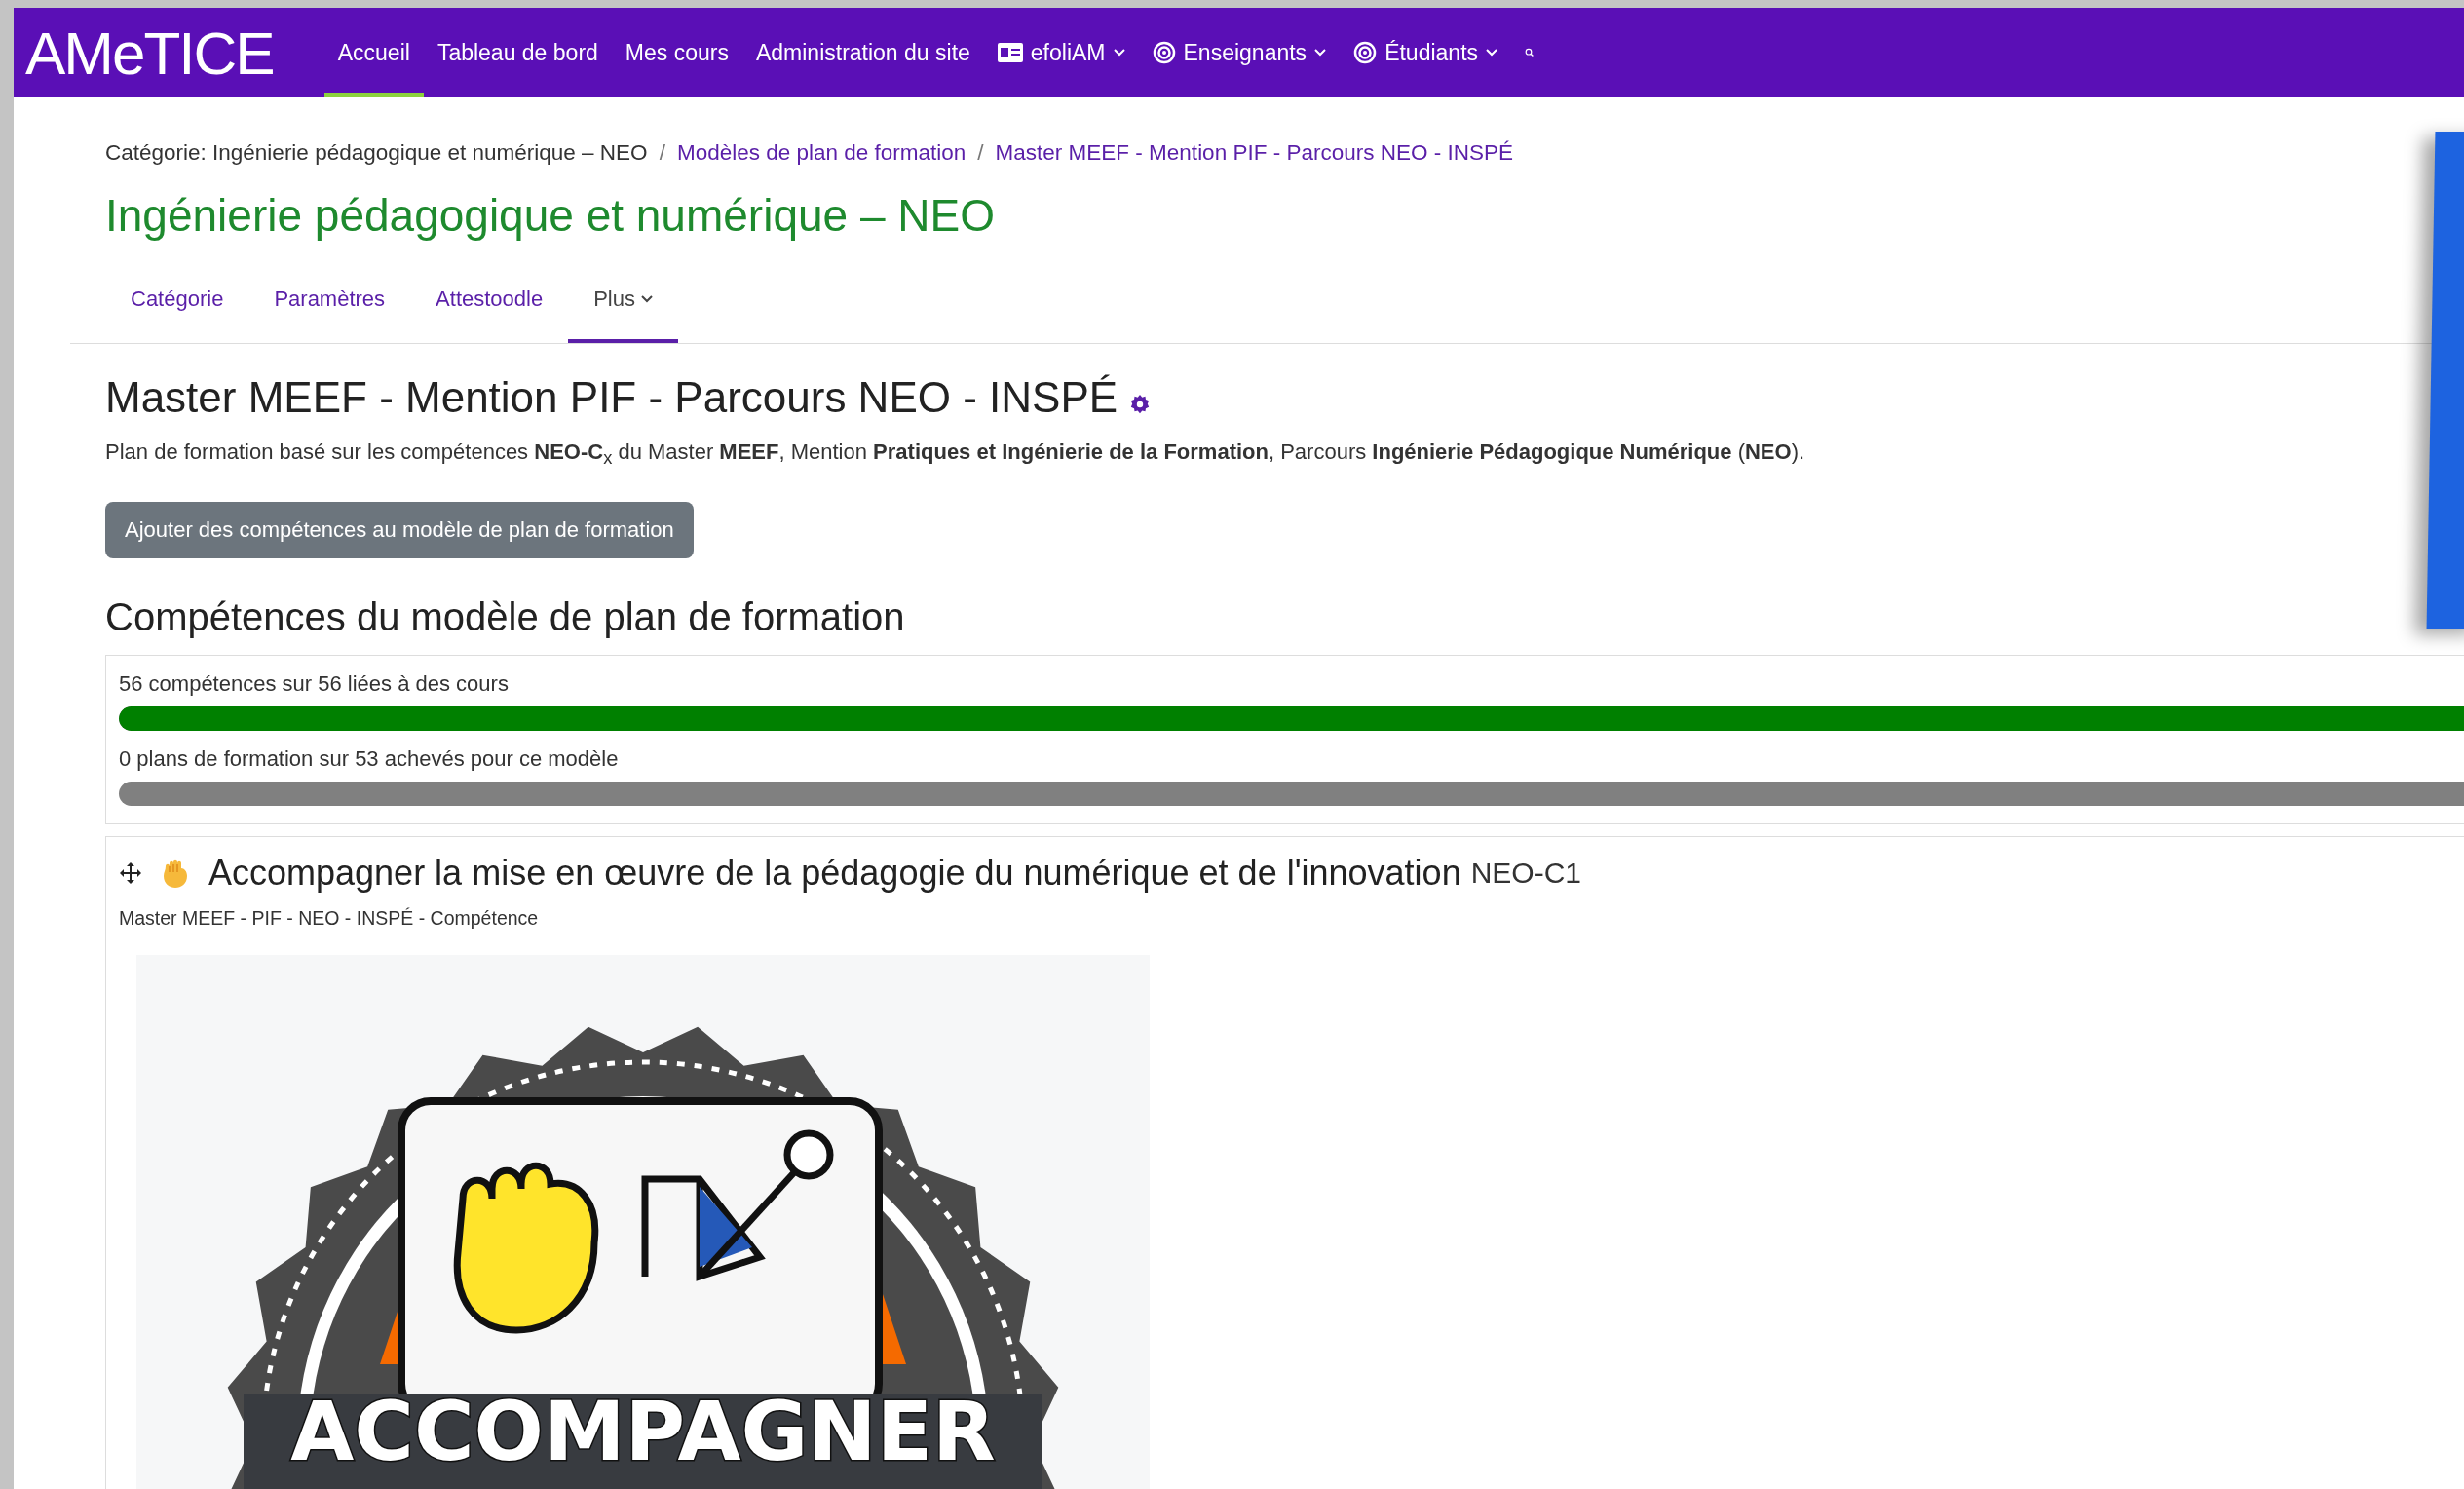 The width and height of the screenshot is (2464, 1489). I want to click on nav-link: Accueil, so click(373, 53).